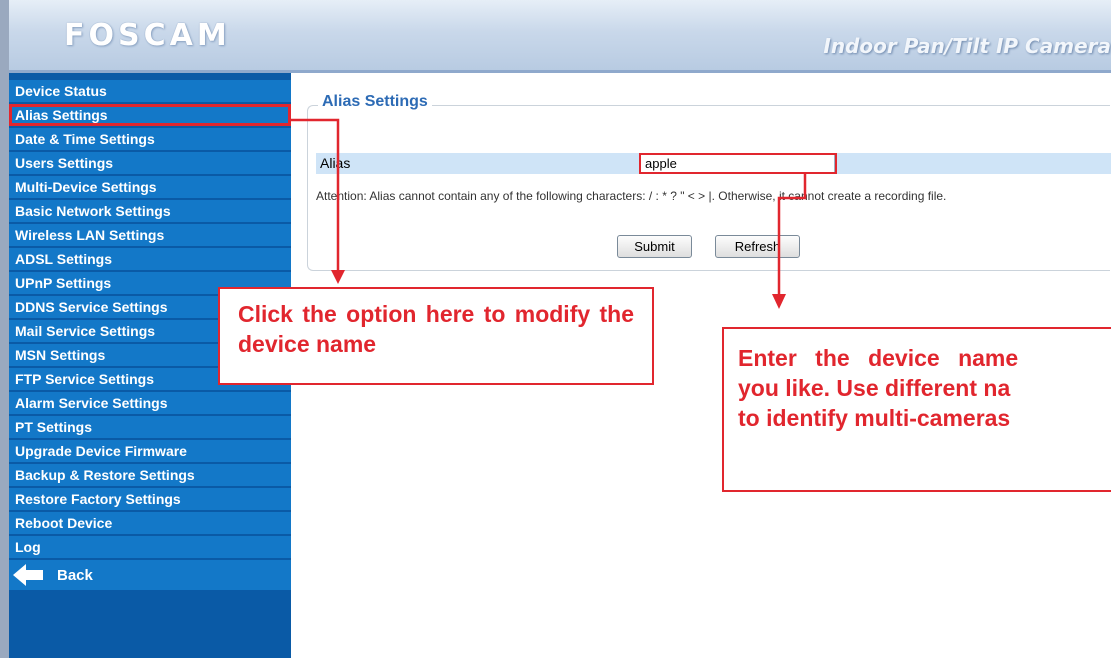  What do you see at coordinates (738, 163) in the screenshot?
I see `alias-input-highlight` at bounding box center [738, 163].